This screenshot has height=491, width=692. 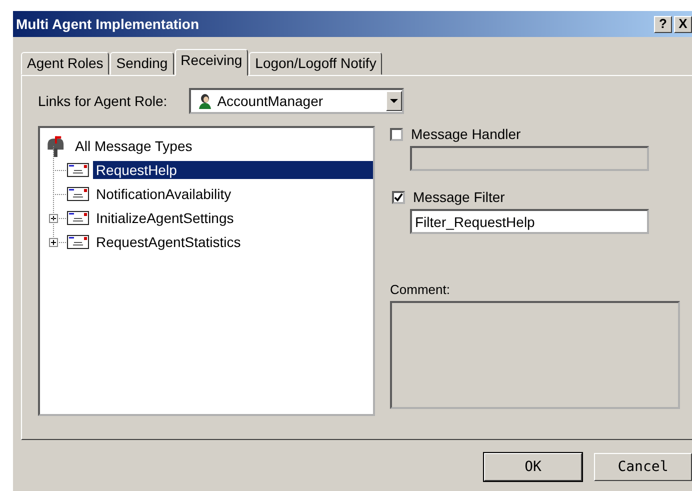 I want to click on close-button: X, so click(x=683, y=24).